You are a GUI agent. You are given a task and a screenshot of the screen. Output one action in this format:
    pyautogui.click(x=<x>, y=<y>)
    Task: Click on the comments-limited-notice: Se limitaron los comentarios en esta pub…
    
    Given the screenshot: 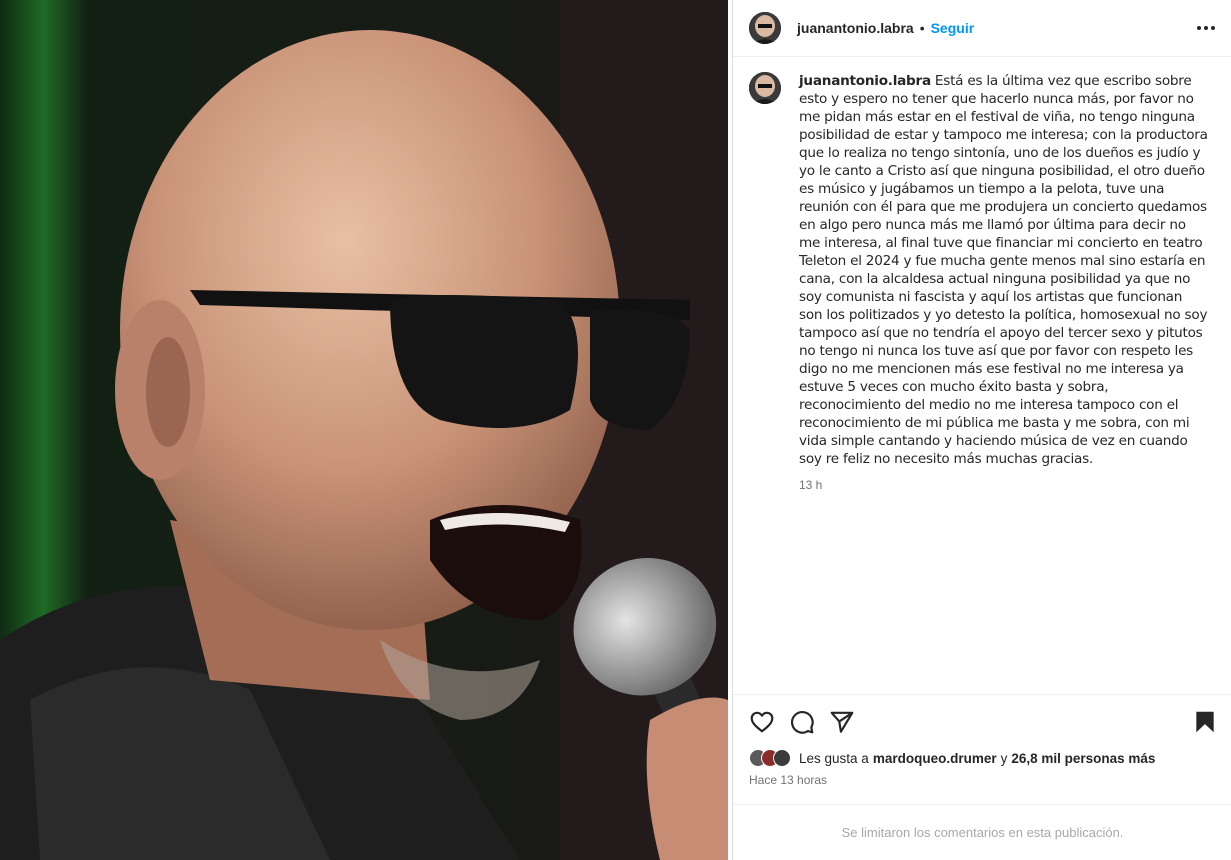 What is the action you would take?
    pyautogui.click(x=982, y=832)
    